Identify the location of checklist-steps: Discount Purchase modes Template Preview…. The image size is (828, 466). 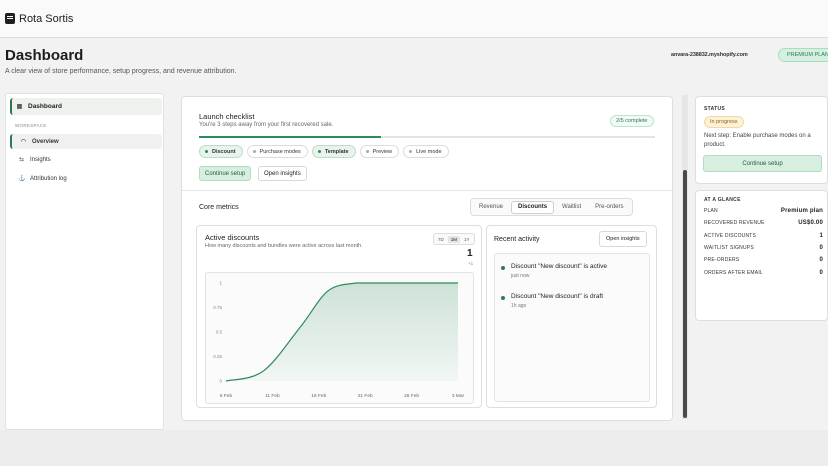
(324, 151).